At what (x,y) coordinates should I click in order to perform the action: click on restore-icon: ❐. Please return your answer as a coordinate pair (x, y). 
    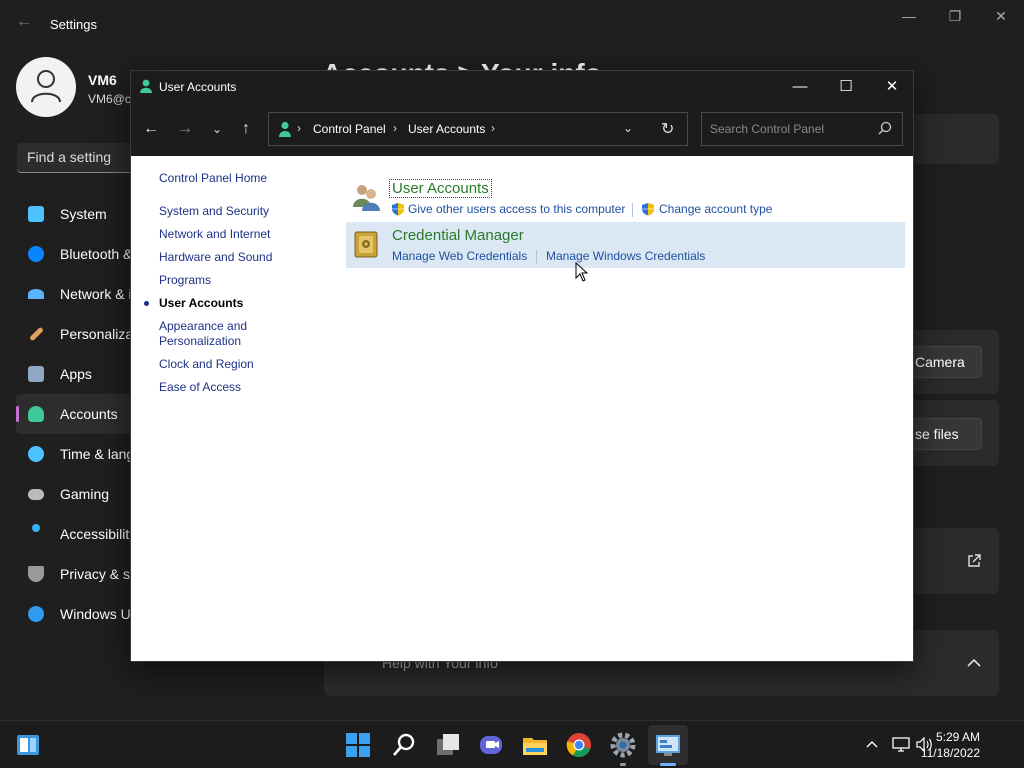
    Looking at the image, I should click on (955, 18).